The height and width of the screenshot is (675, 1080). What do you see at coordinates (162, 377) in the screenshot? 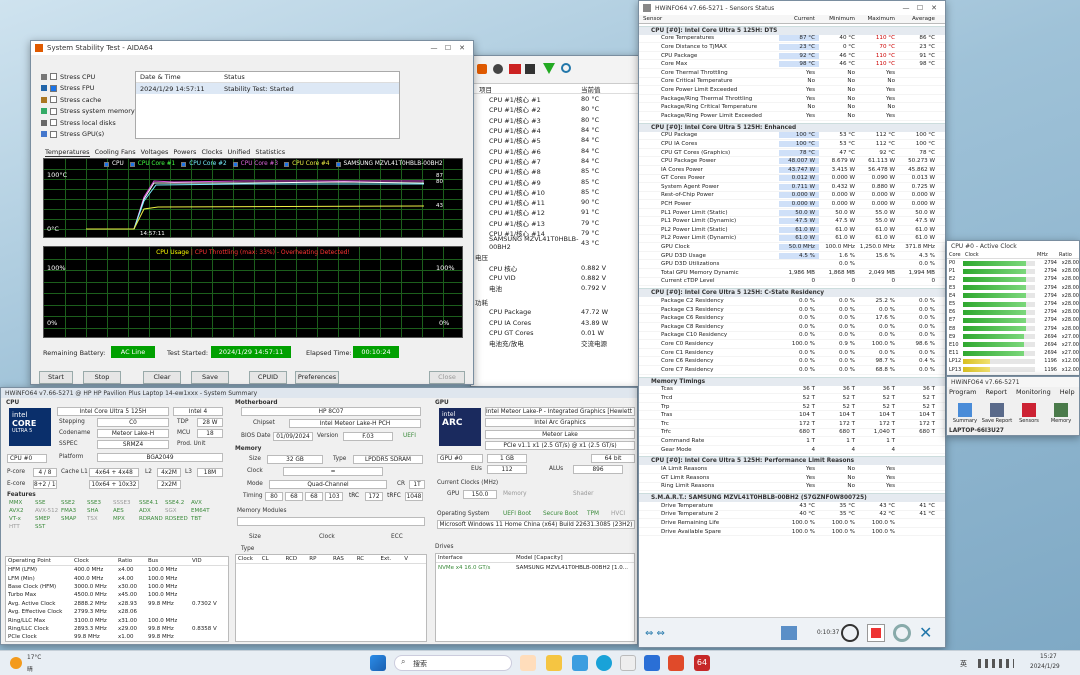
I see `clear-button: Clear` at bounding box center [162, 377].